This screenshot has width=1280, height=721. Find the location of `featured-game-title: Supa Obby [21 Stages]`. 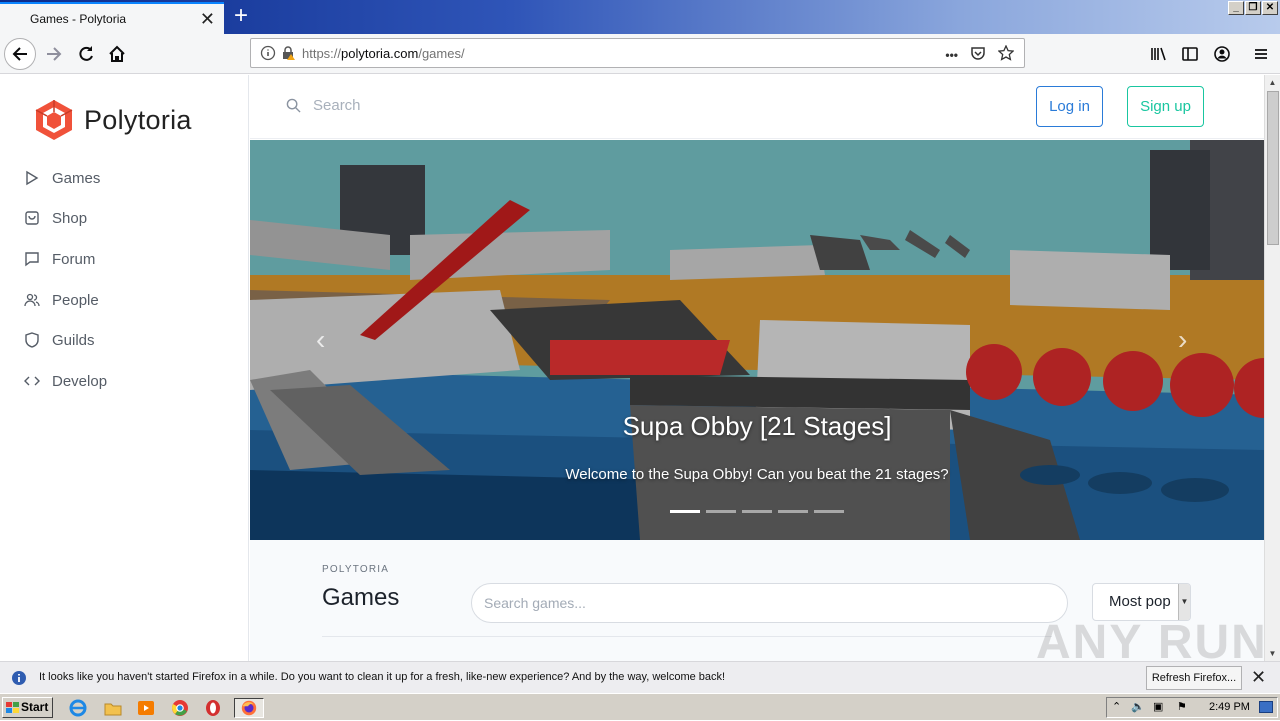

featured-game-title: Supa Obby [21 Stages] is located at coordinates (757, 426).